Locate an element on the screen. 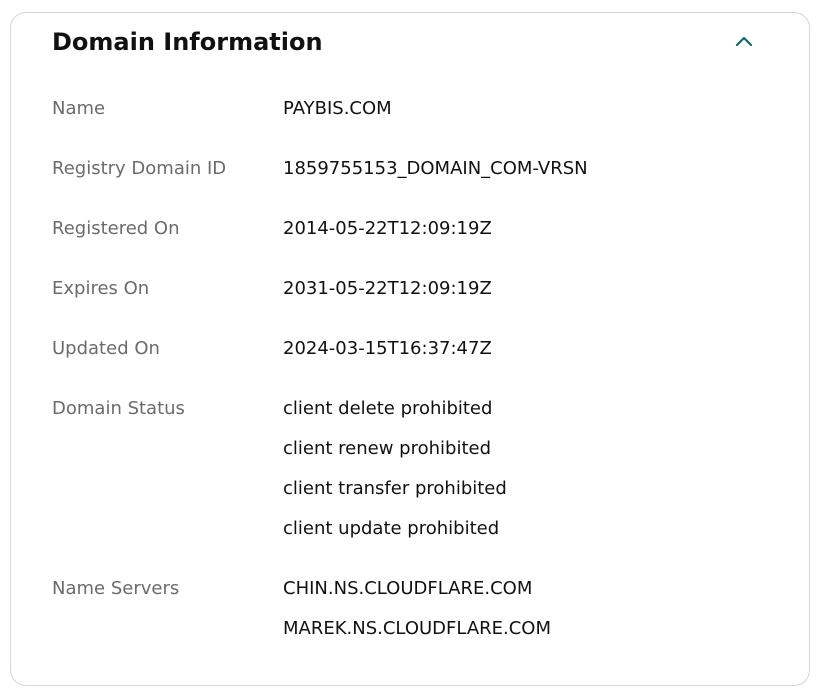 Image resolution: width=829 pixels, height=699 pixels. row-registered-on: Registered On 2014-05-22T12:09:19Z is located at coordinates (412, 229).